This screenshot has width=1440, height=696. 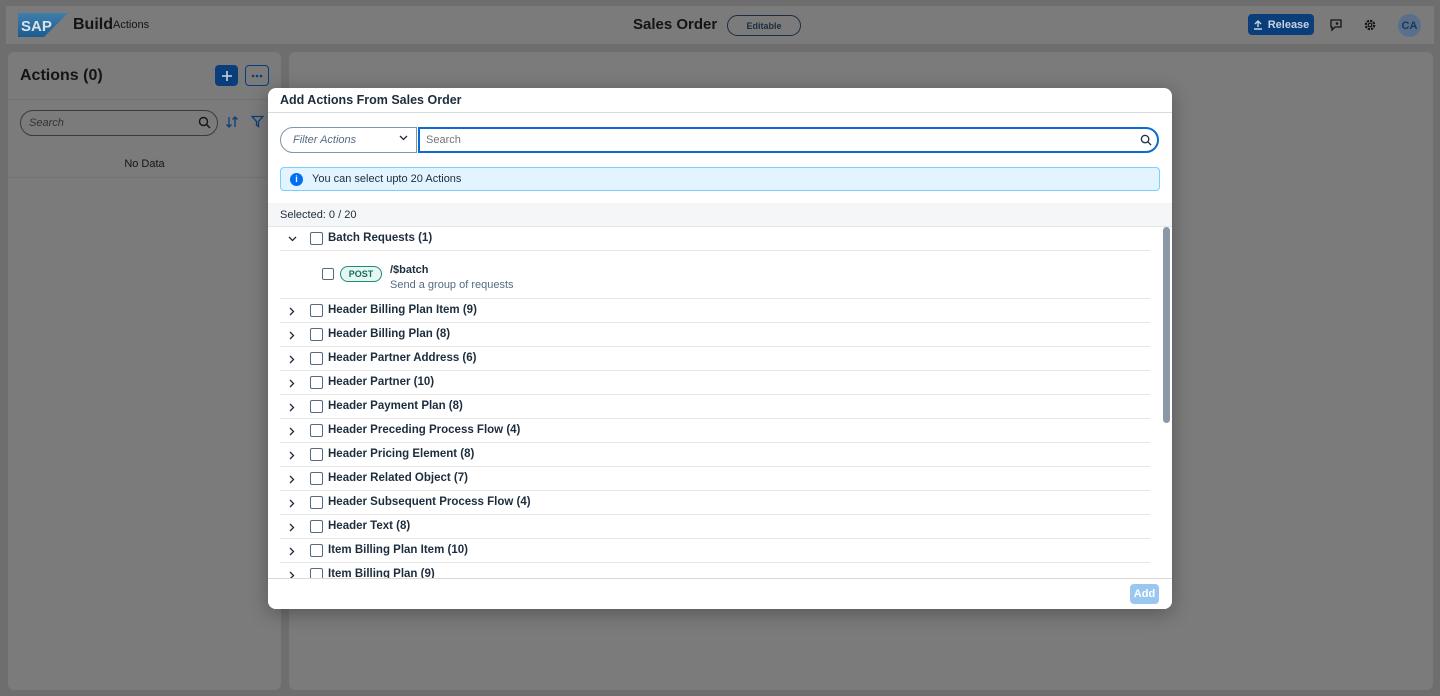 I want to click on group-row: Header Billing Plan (8), so click(x=715, y=335).